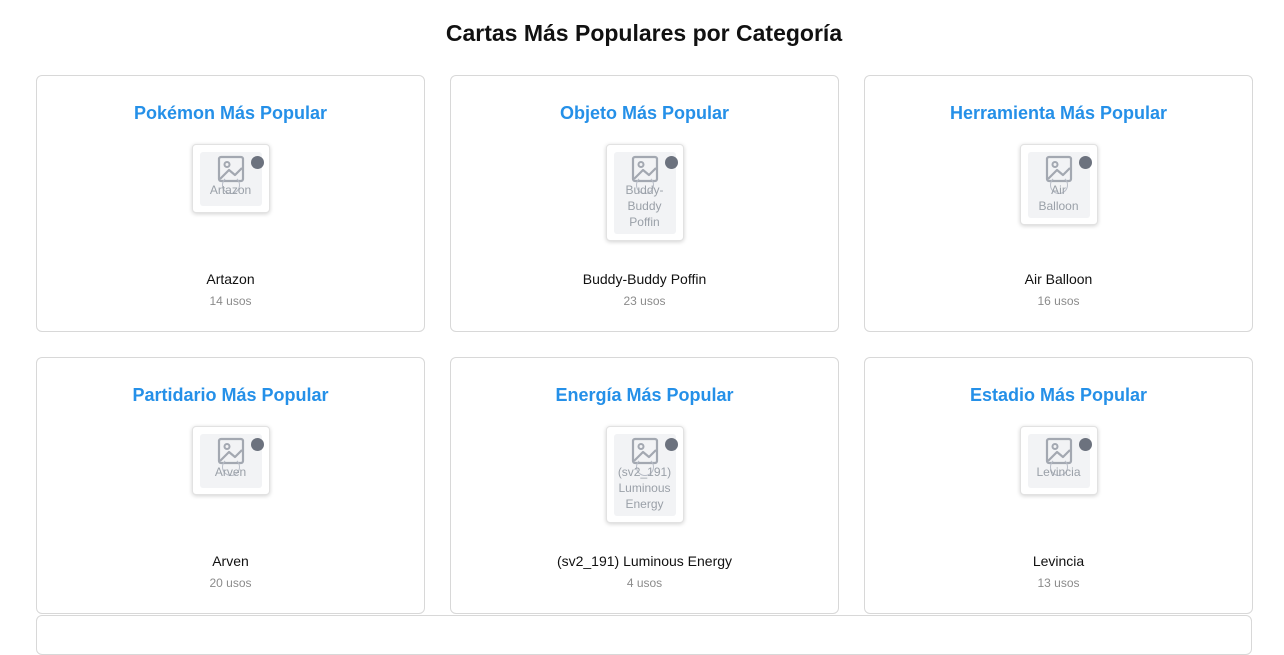 This screenshot has height=655, width=1284. What do you see at coordinates (644, 395) in the screenshot?
I see `card-heading: Energía Más Popular` at bounding box center [644, 395].